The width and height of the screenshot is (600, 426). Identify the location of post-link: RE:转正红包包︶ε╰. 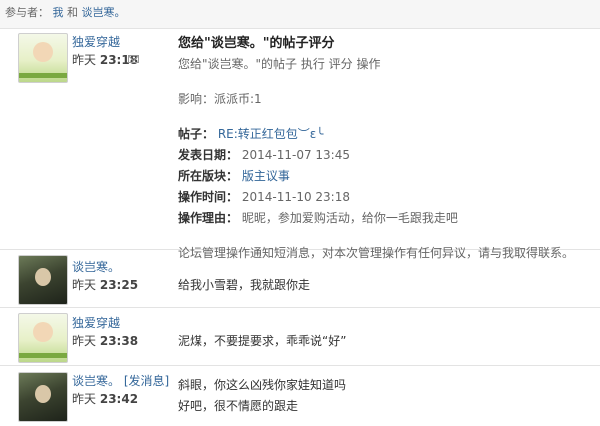
(271, 134).